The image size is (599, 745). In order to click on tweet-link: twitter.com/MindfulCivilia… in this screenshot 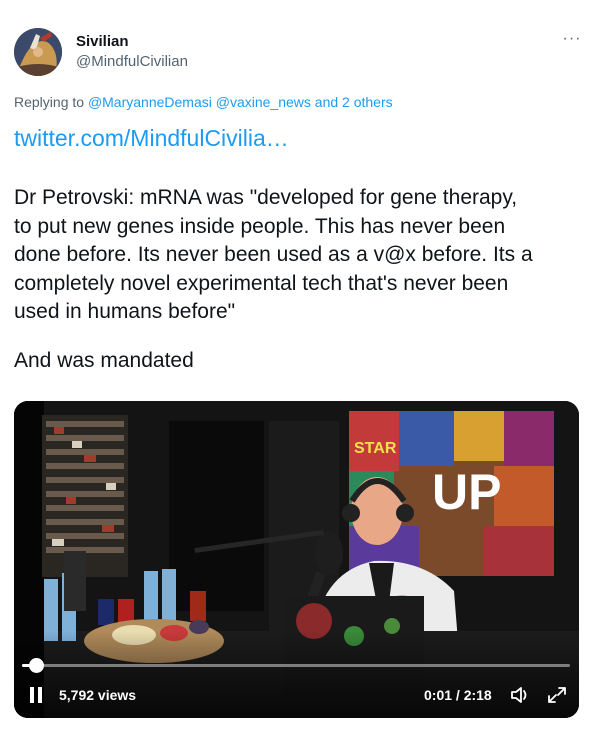, I will do `click(151, 138)`.